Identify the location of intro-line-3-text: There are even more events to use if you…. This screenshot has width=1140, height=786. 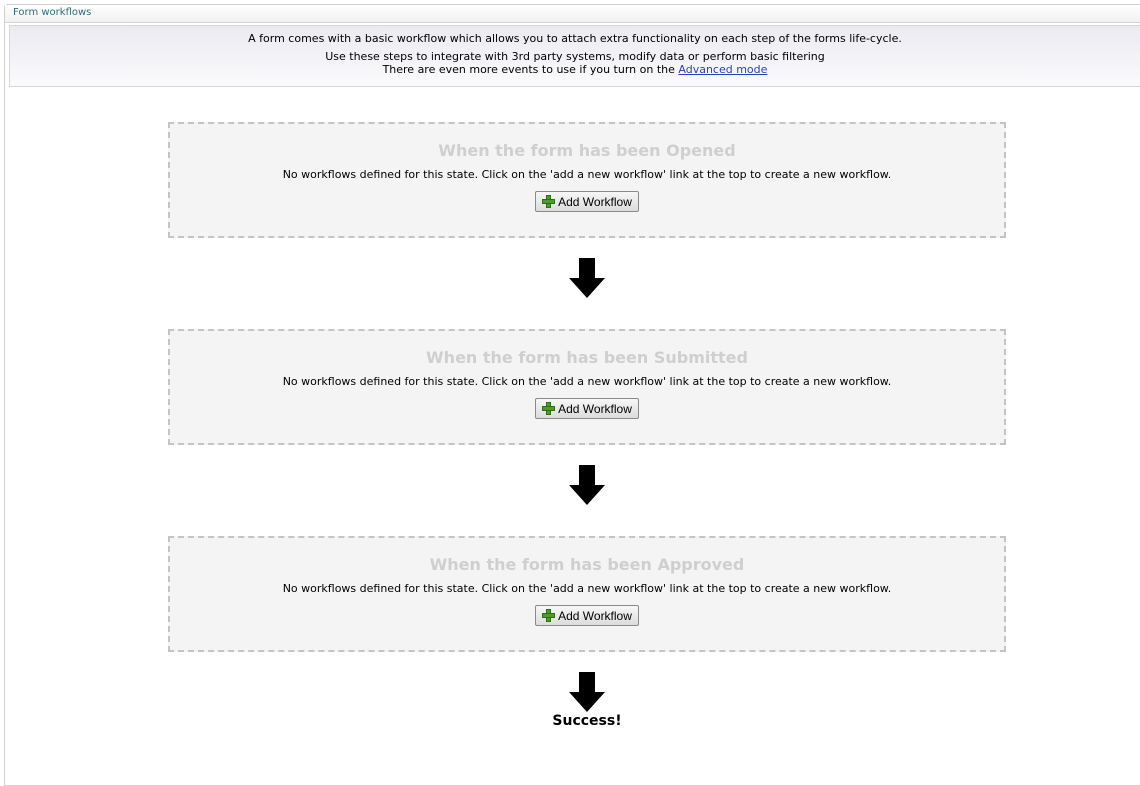
(528, 69).